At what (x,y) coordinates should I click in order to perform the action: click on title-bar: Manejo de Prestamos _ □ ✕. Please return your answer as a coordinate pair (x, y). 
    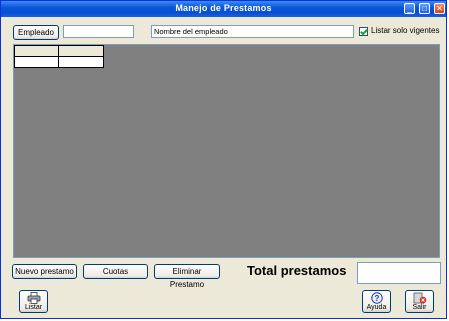
    Looking at the image, I should click on (223, 9).